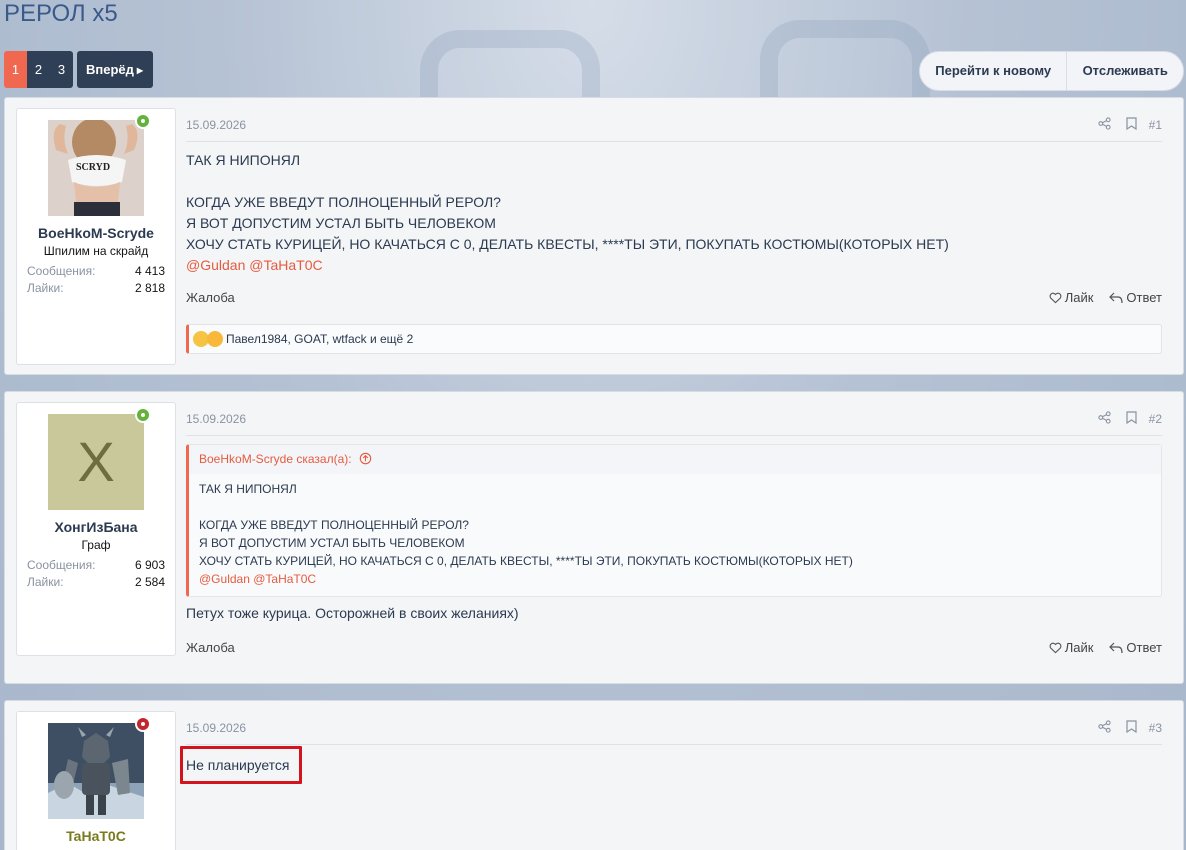 Image resolution: width=1186 pixels, height=850 pixels. I want to click on username: BoeHkoM-Scryde, so click(96, 233).